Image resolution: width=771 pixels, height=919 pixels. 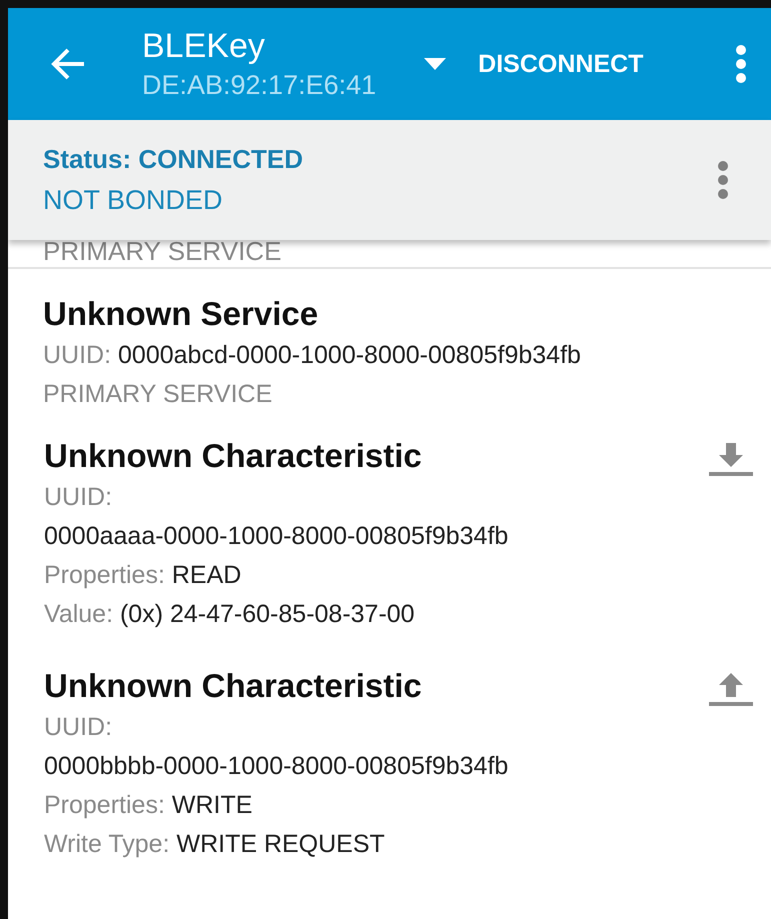 What do you see at coordinates (68, 64) in the screenshot?
I see `back-arrow-icon` at bounding box center [68, 64].